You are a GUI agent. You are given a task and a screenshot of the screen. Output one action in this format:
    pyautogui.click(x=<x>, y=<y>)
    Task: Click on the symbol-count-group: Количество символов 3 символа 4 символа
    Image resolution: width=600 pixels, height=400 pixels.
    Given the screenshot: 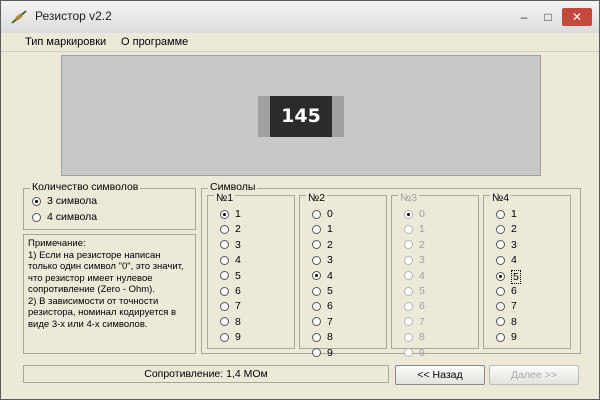 What is the action you would take?
    pyautogui.click(x=109, y=205)
    